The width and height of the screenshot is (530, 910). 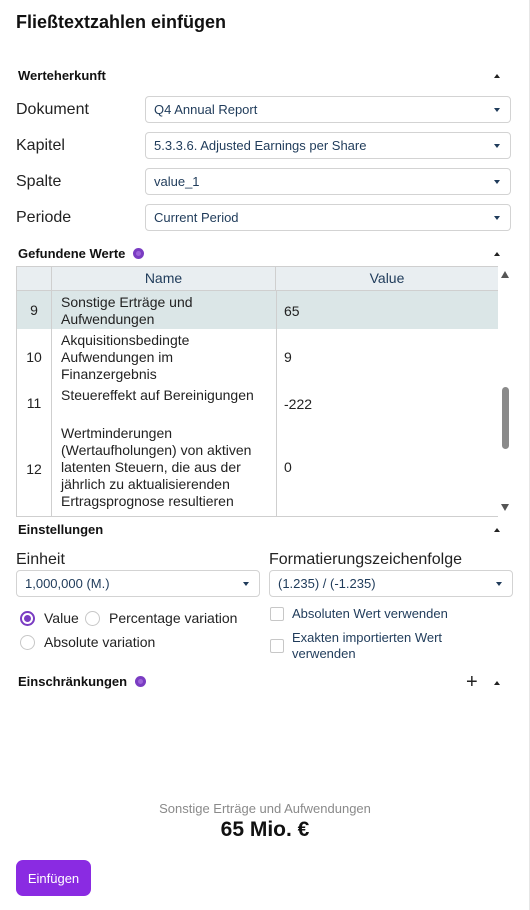 What do you see at coordinates (277, 614) in the screenshot?
I see `checkbox-absolute-value` at bounding box center [277, 614].